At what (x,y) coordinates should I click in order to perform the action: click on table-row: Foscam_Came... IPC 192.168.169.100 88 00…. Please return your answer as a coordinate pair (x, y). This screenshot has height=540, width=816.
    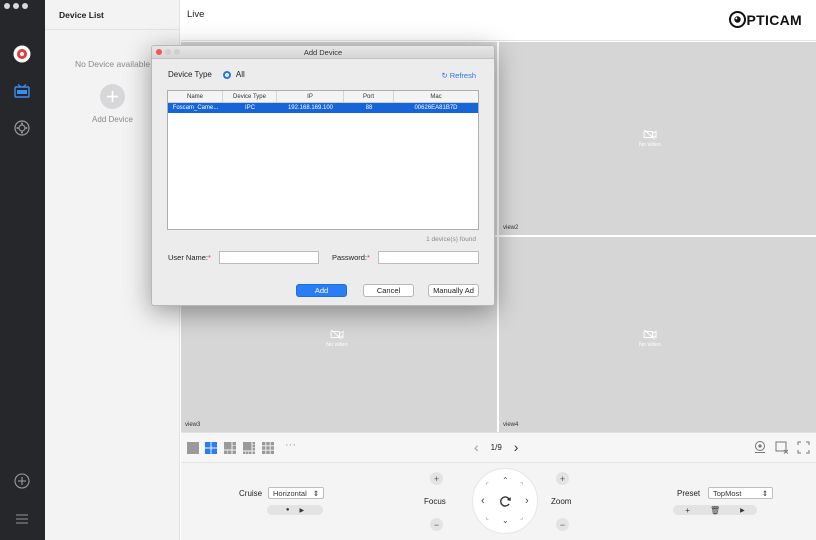
    Looking at the image, I should click on (323, 108).